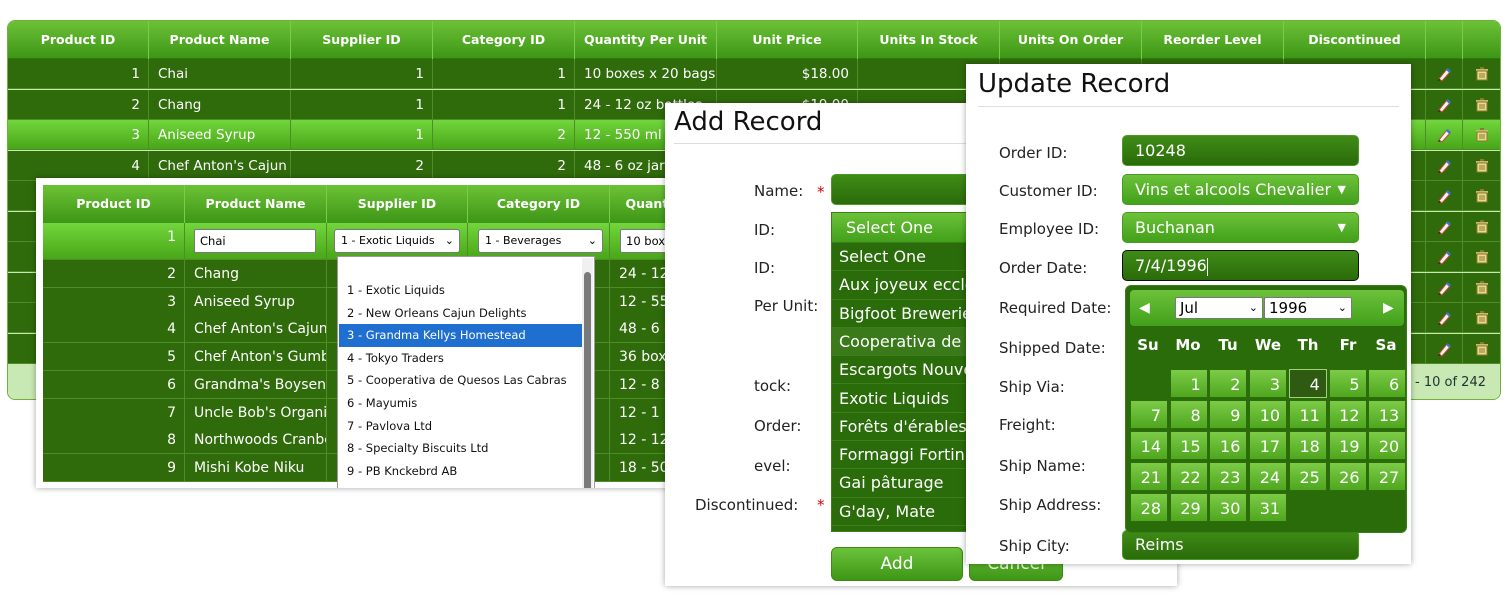 The width and height of the screenshot is (1508, 600). Describe the element at coordinates (1188, 414) in the screenshot. I see `calendar-day: 8` at that location.